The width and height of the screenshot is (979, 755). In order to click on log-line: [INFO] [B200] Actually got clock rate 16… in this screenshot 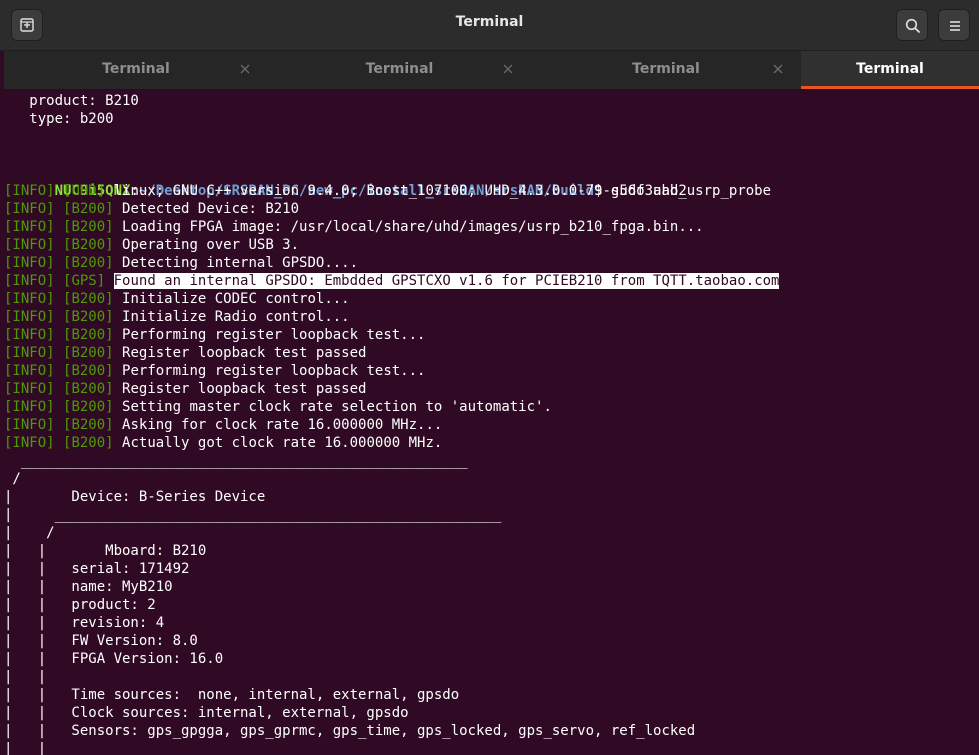, I will do `click(223, 443)`.